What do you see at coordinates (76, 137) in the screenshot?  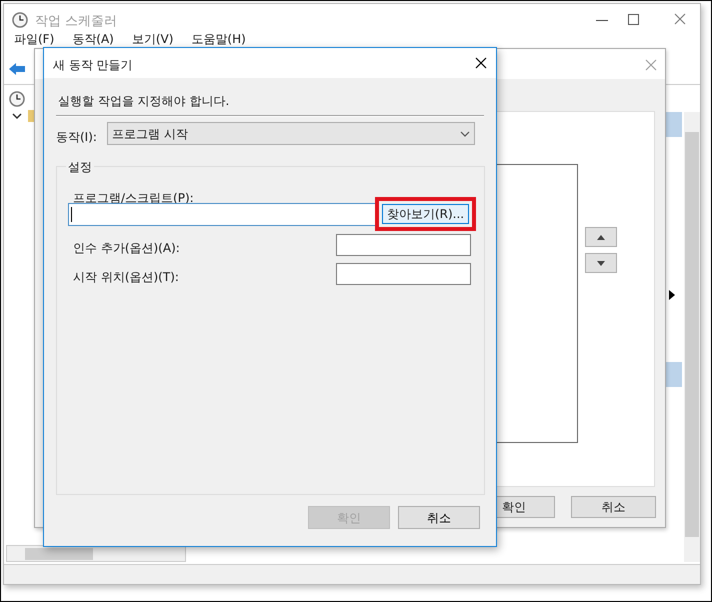 I see `action-label: 동작(I):` at bounding box center [76, 137].